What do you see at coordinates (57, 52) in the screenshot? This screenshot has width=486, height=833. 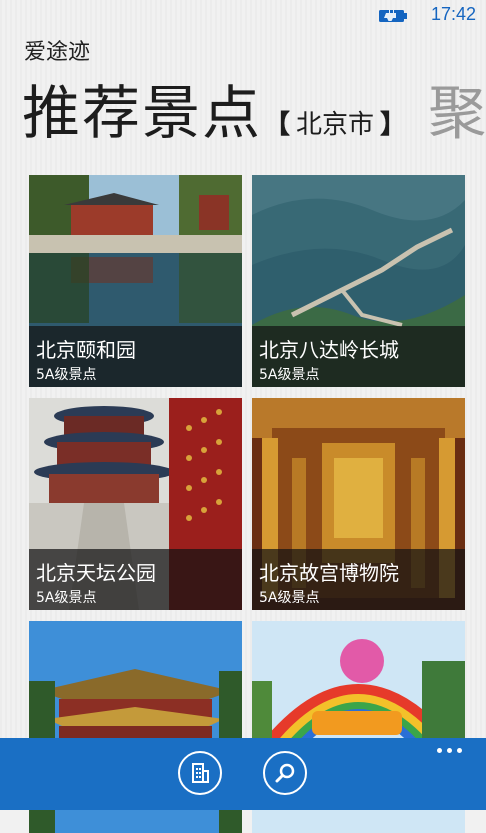 I see `app-title: 爱途迹` at bounding box center [57, 52].